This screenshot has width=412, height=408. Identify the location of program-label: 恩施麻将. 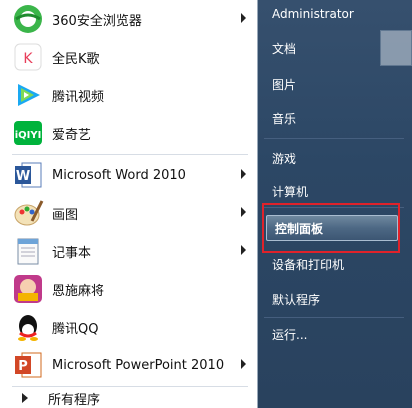
(78, 291).